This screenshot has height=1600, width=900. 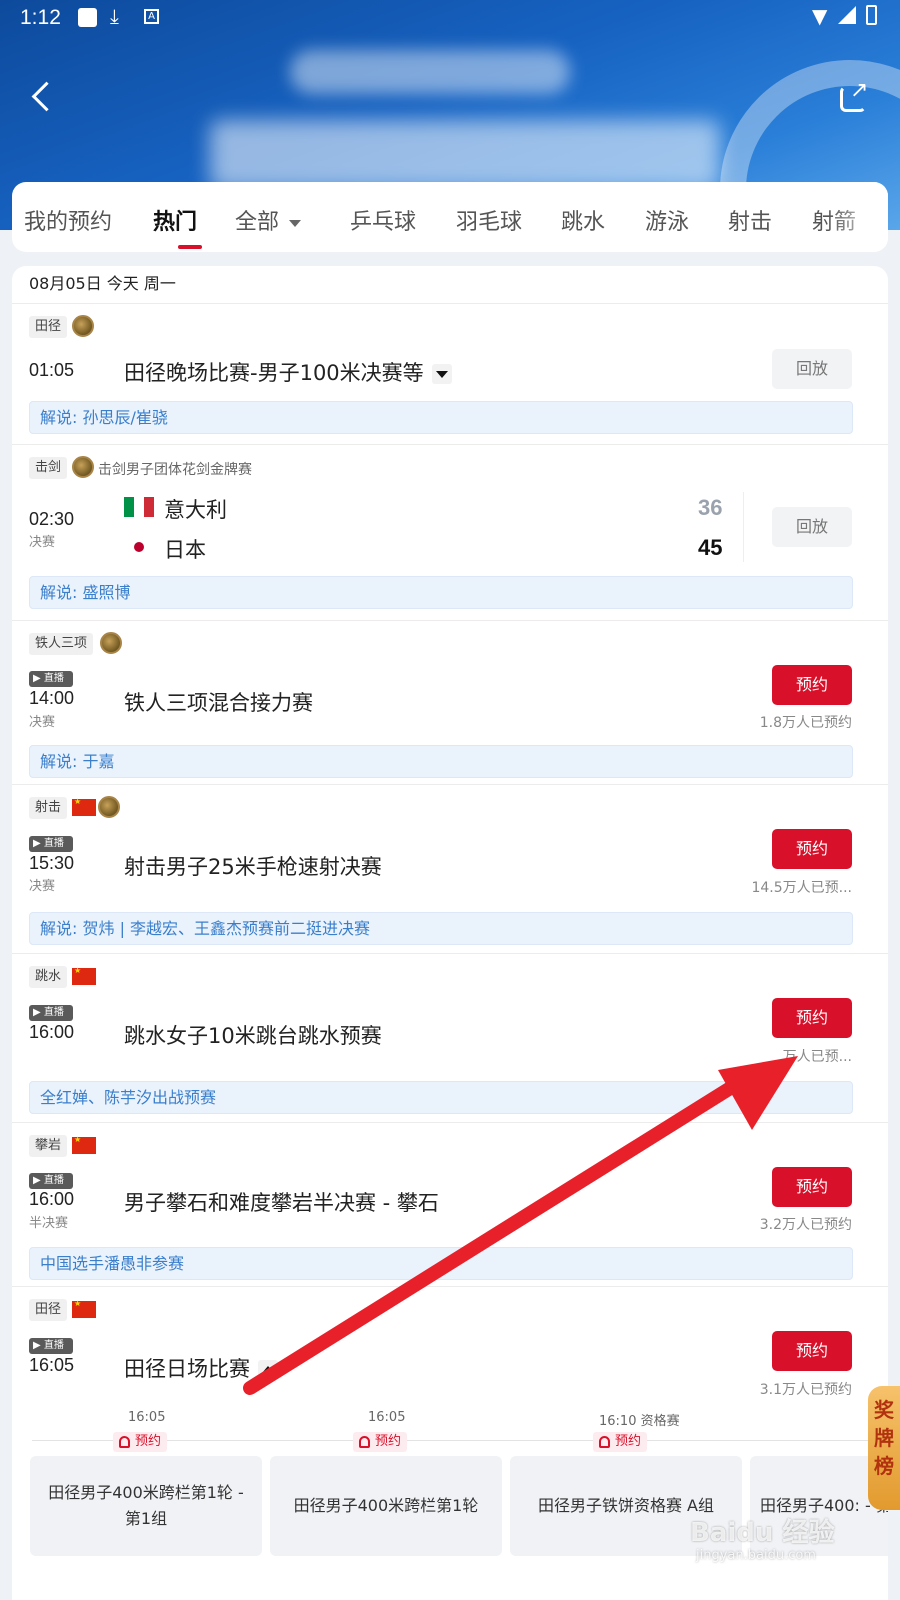 What do you see at coordinates (175, 470) in the screenshot?
I see `event-subtitle: 击剑男子团体花剑金牌赛` at bounding box center [175, 470].